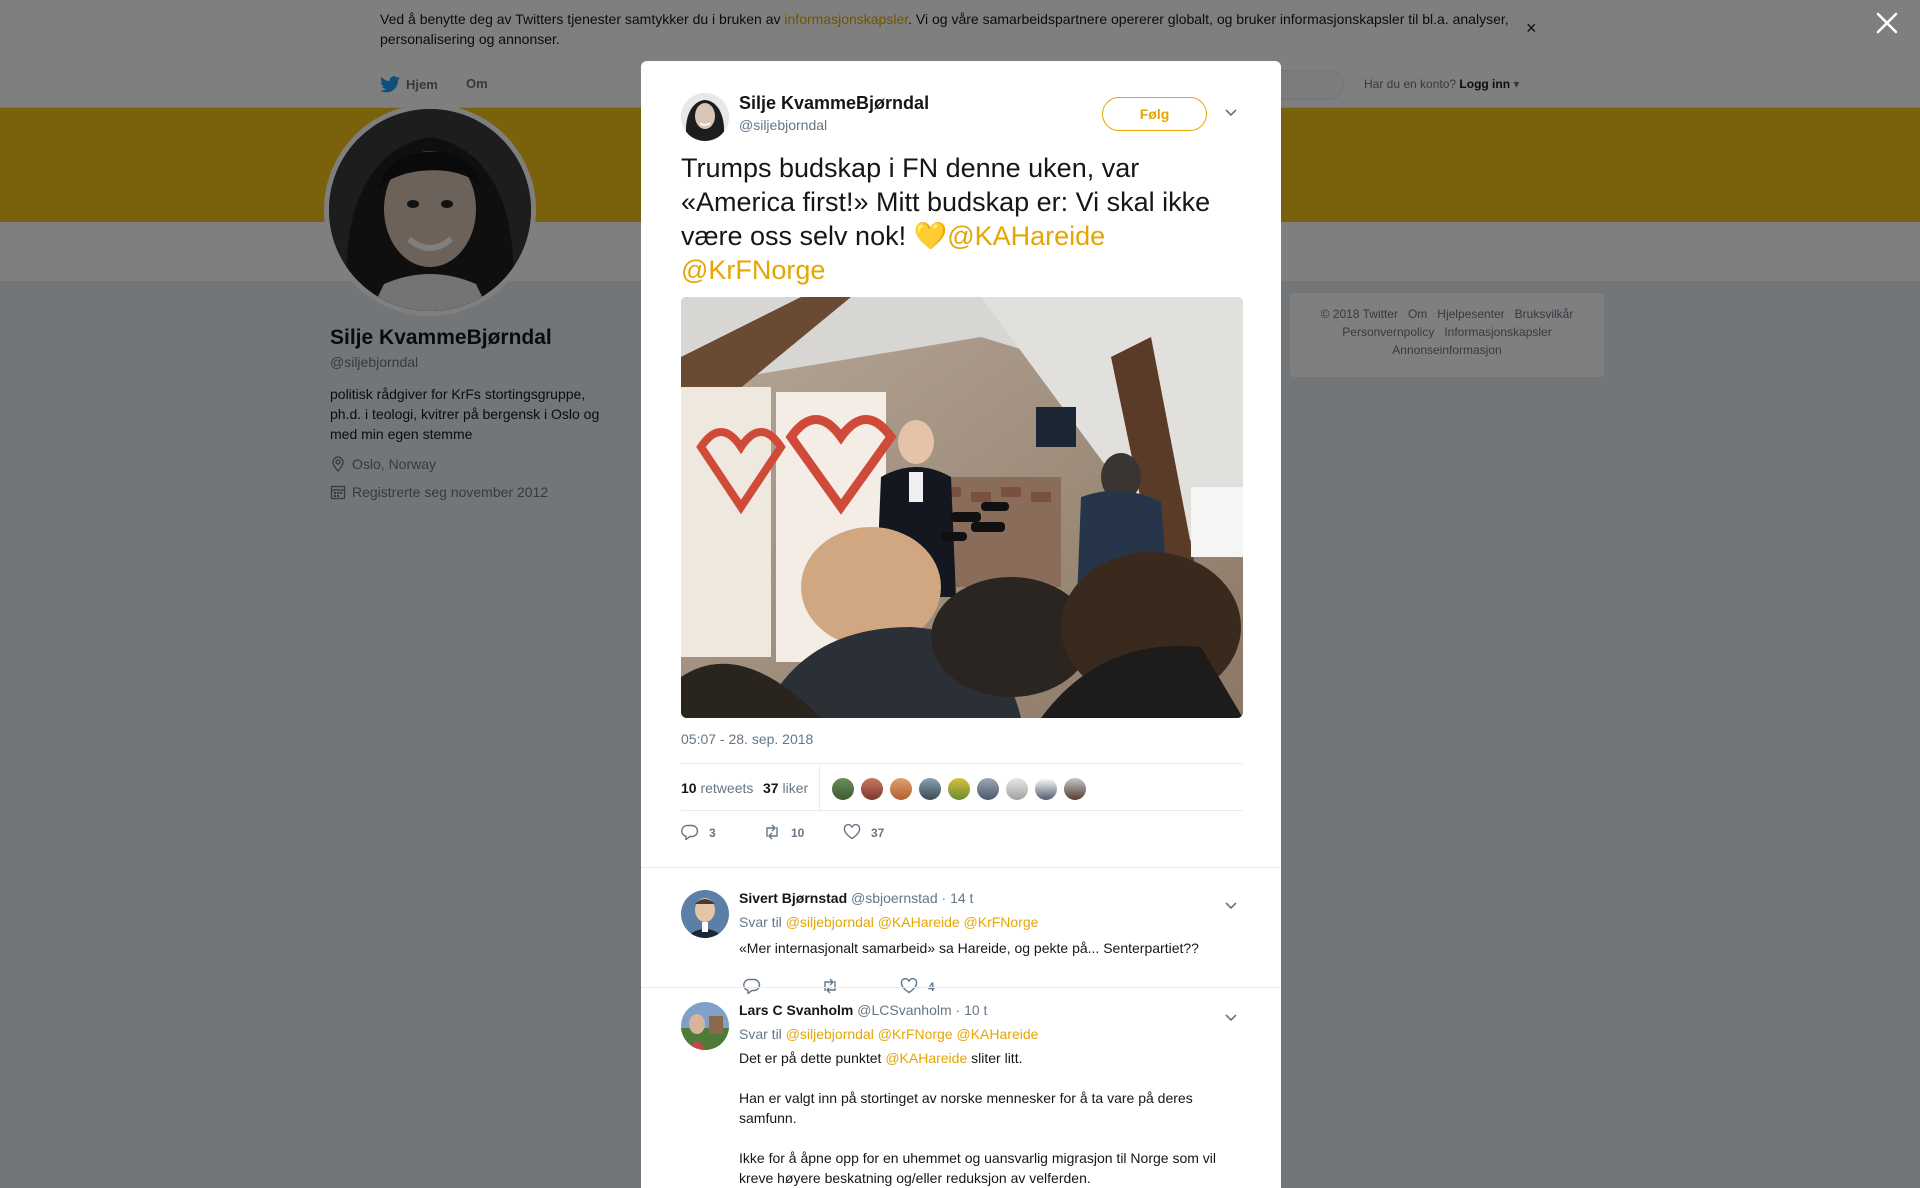  What do you see at coordinates (783, 125) in the screenshot?
I see `tweet-author-handle: @siljebjorndal` at bounding box center [783, 125].